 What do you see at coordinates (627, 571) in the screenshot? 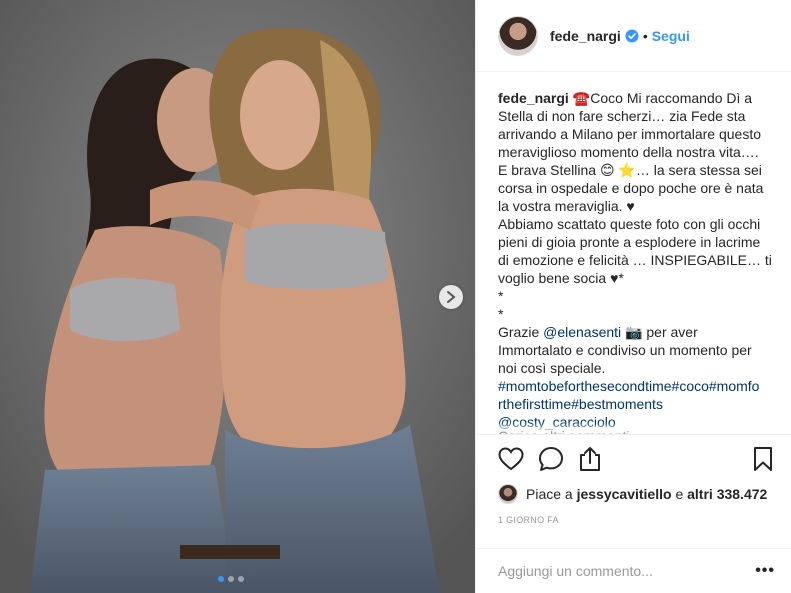
I see `comment-input` at bounding box center [627, 571].